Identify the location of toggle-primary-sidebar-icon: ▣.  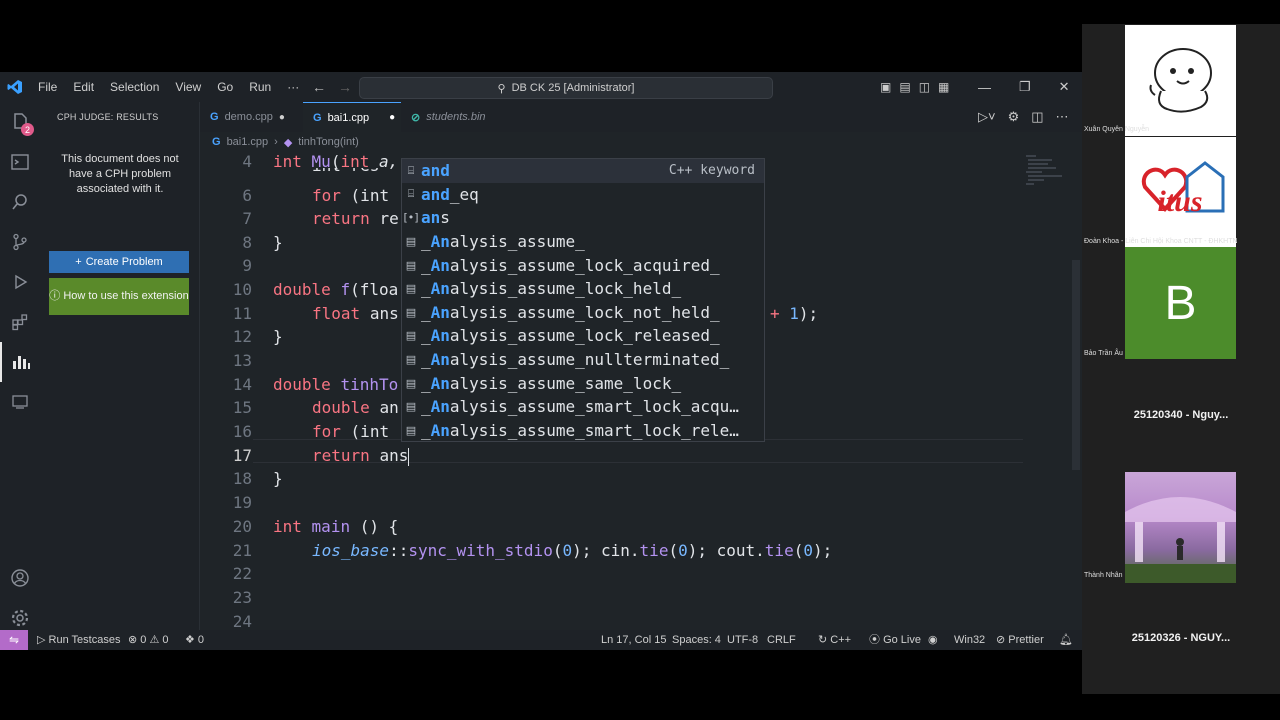
(885, 87).